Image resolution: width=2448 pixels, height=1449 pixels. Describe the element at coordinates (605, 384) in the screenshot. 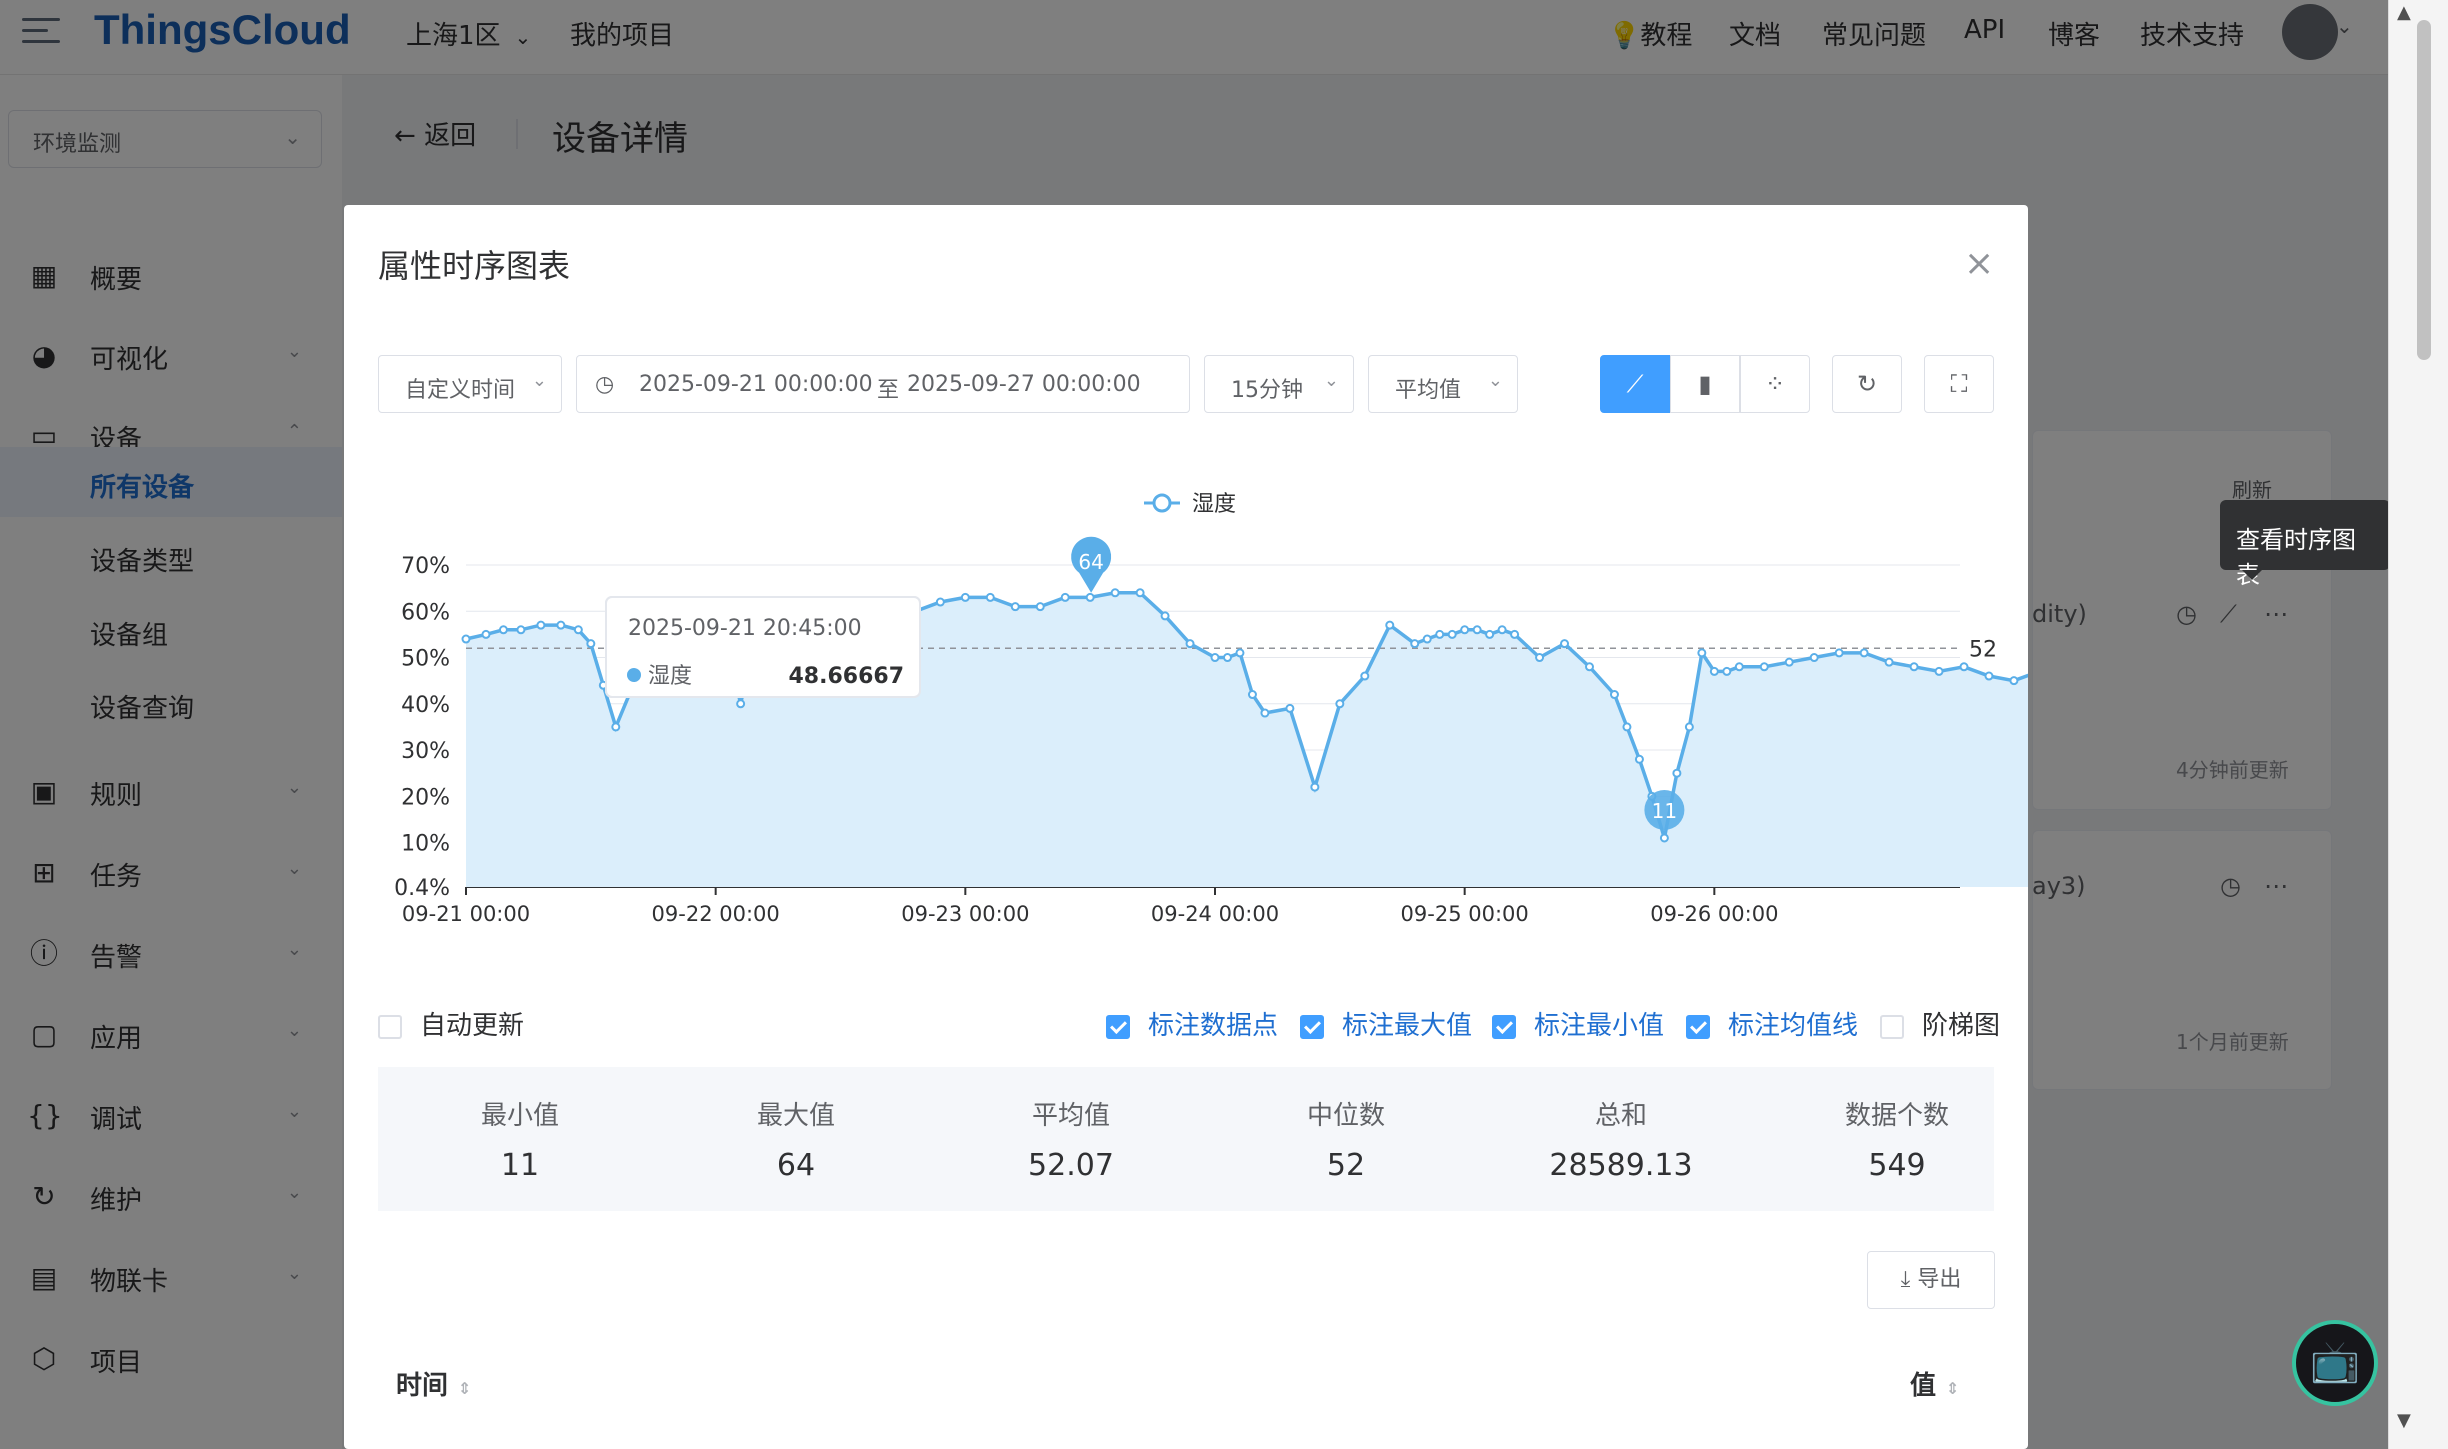

I see `clock-icon: ◷` at that location.